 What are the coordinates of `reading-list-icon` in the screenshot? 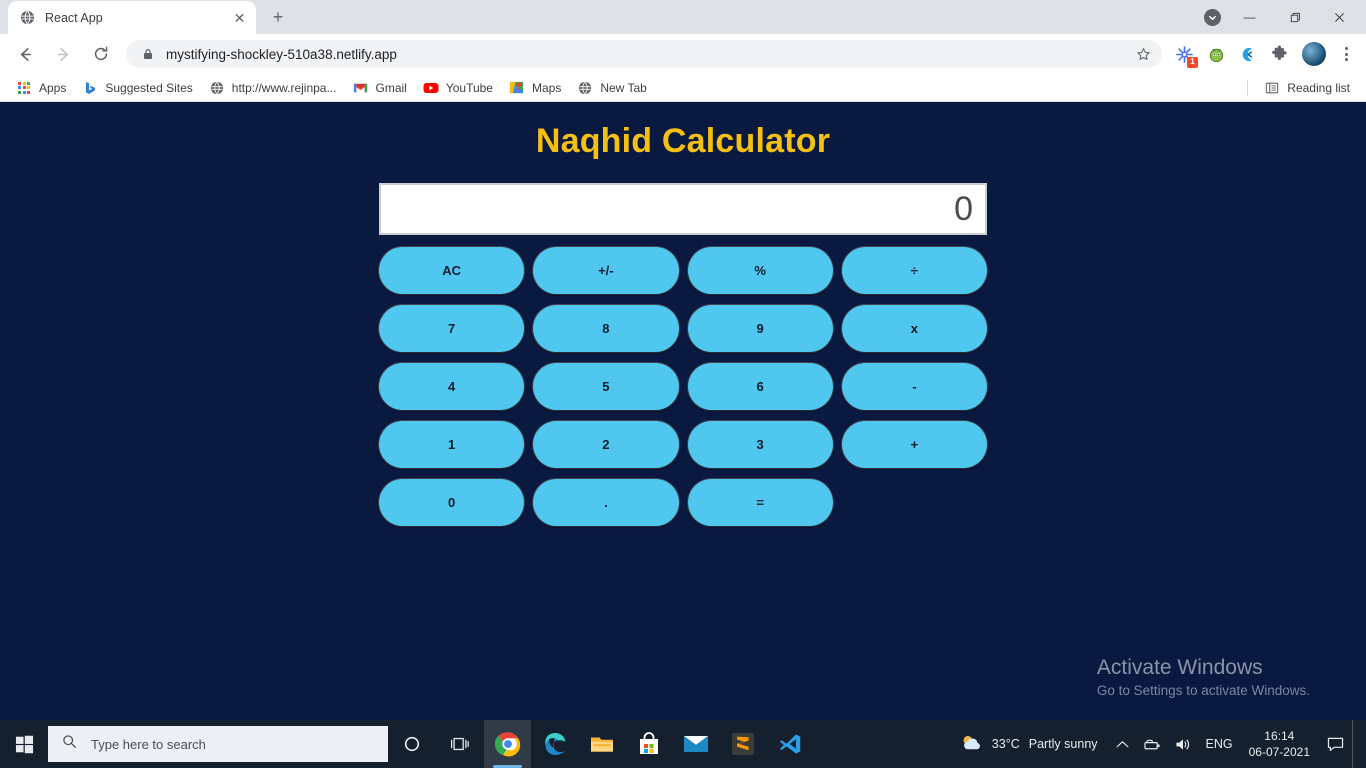 It's located at (1272, 88).